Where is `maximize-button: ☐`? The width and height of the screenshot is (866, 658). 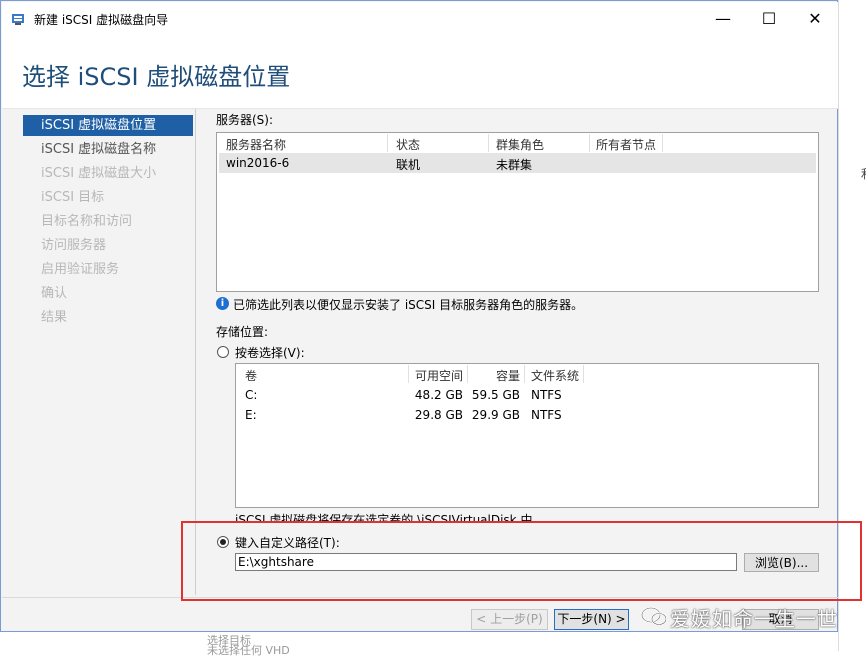 maximize-button: ☐ is located at coordinates (769, 18).